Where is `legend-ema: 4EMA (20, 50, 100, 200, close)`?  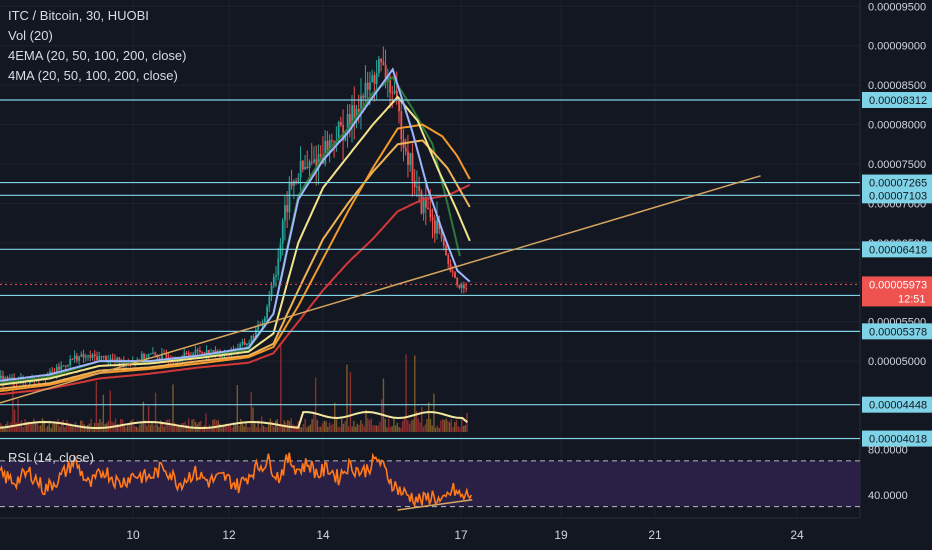 legend-ema: 4EMA (20, 50, 100, 200, close) is located at coordinates (97, 56).